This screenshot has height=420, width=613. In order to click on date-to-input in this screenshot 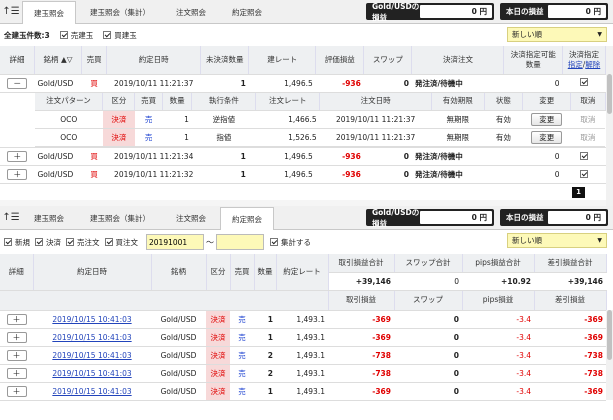, I will do `click(240, 242)`.